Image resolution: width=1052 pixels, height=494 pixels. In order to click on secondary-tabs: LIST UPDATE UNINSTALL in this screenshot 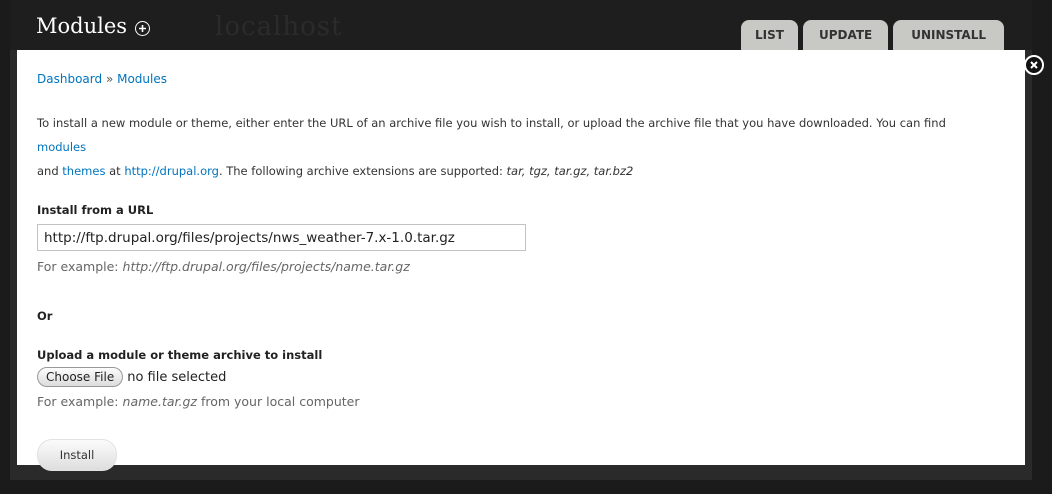, I will do `click(872, 35)`.